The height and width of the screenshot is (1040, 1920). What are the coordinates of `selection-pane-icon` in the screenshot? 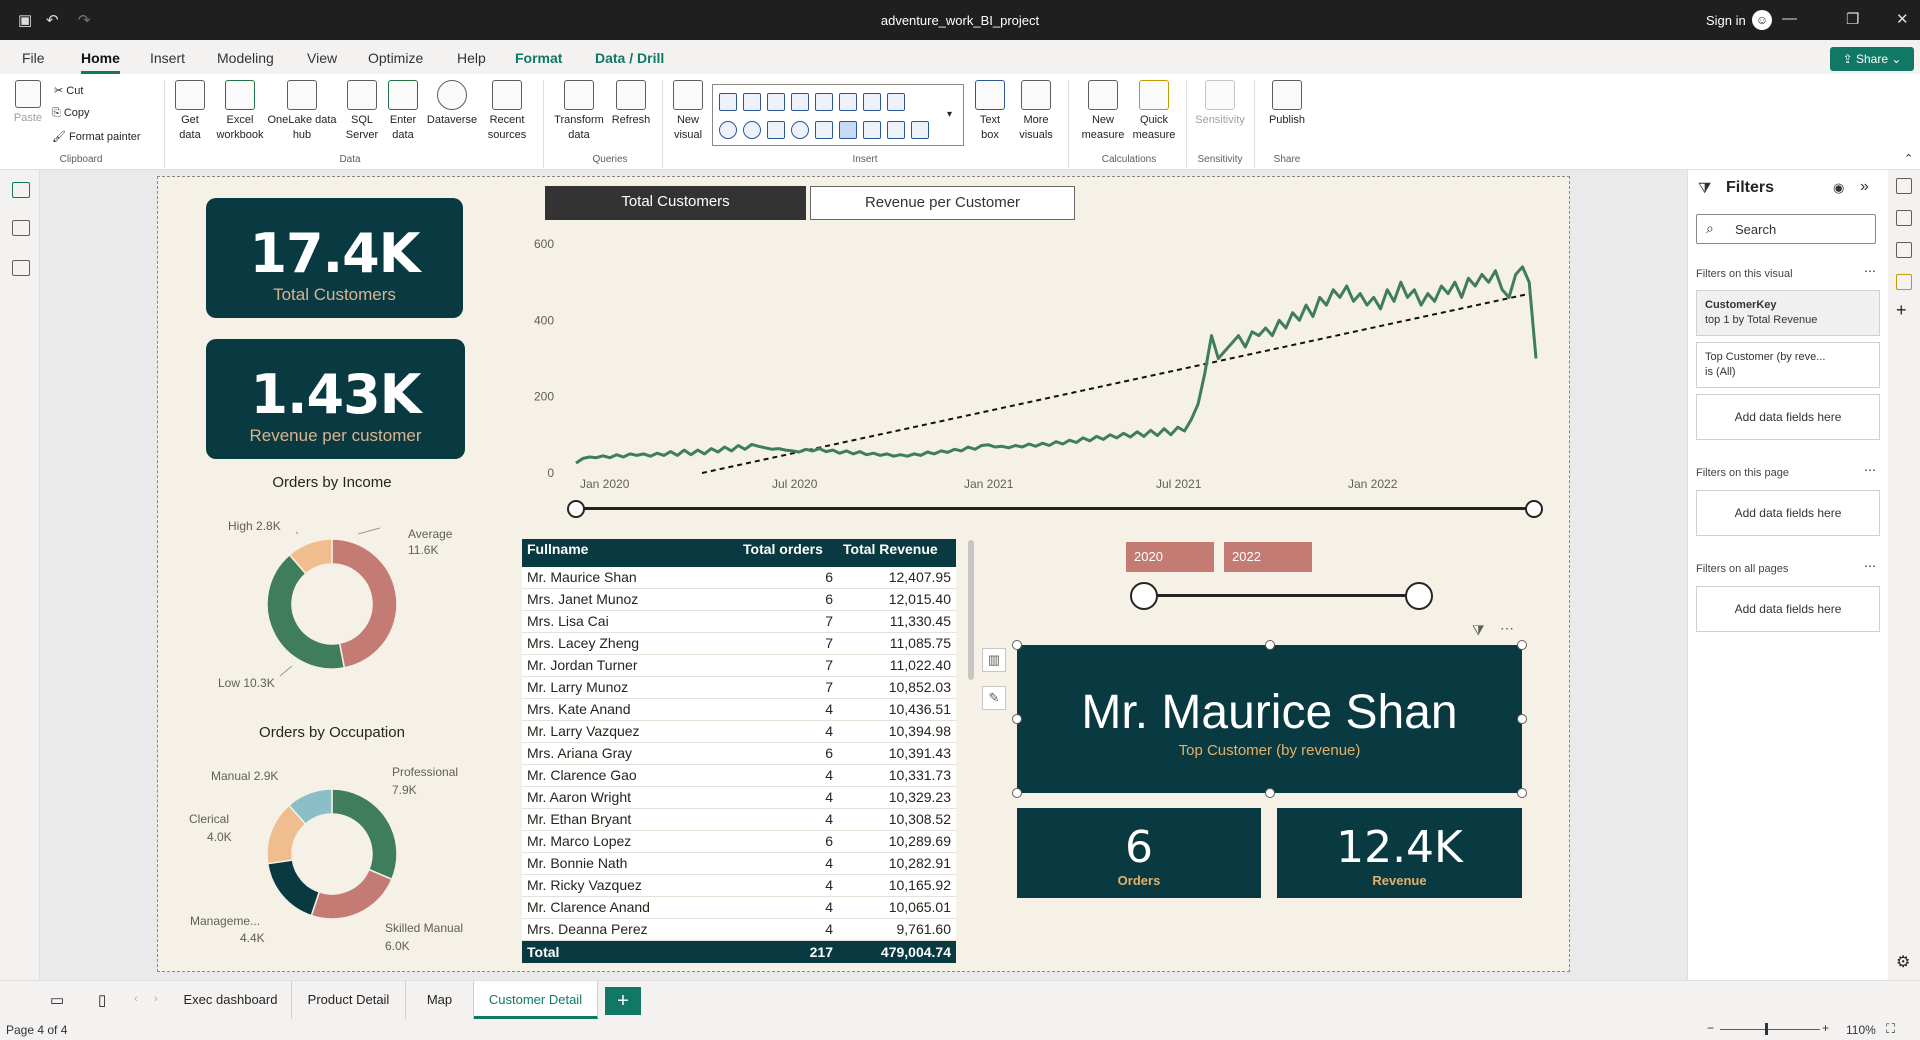 It's located at (1904, 282).